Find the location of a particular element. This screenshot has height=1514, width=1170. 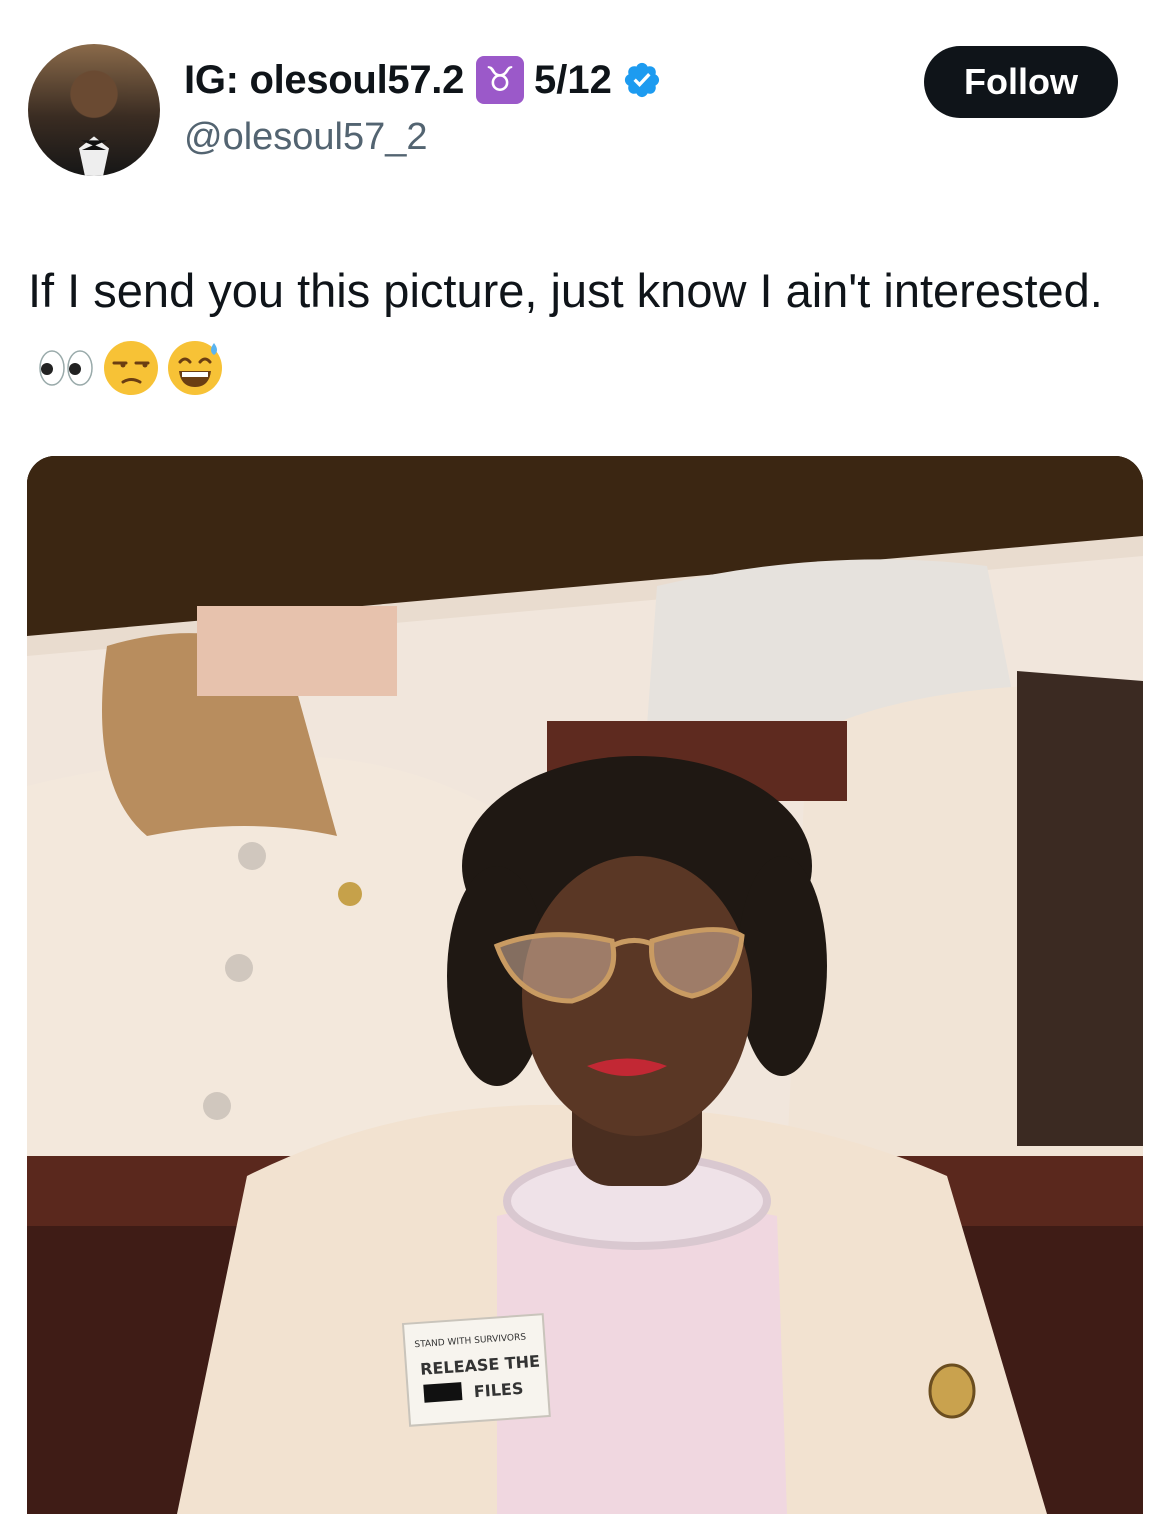

unamused-face-emoji is located at coordinates (131, 368).